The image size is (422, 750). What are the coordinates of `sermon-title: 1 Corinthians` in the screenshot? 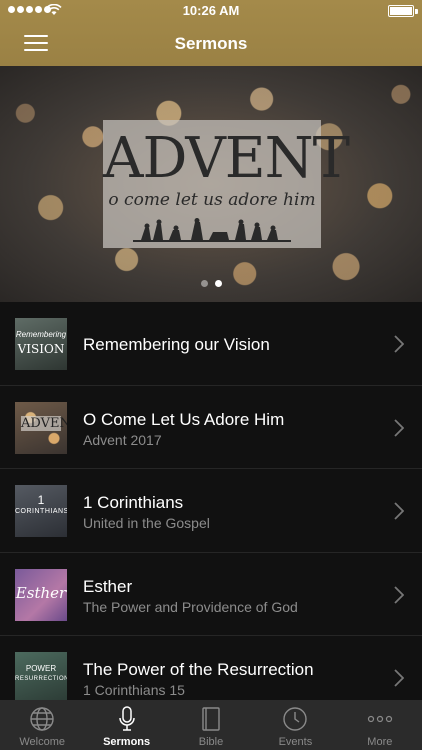 It's located at (133, 502).